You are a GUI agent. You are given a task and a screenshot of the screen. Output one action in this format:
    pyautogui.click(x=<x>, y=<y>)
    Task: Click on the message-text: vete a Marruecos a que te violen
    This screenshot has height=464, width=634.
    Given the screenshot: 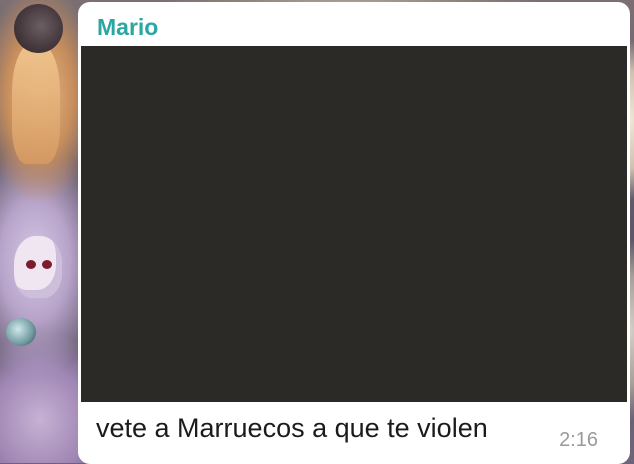 What is the action you would take?
    pyautogui.click(x=292, y=428)
    